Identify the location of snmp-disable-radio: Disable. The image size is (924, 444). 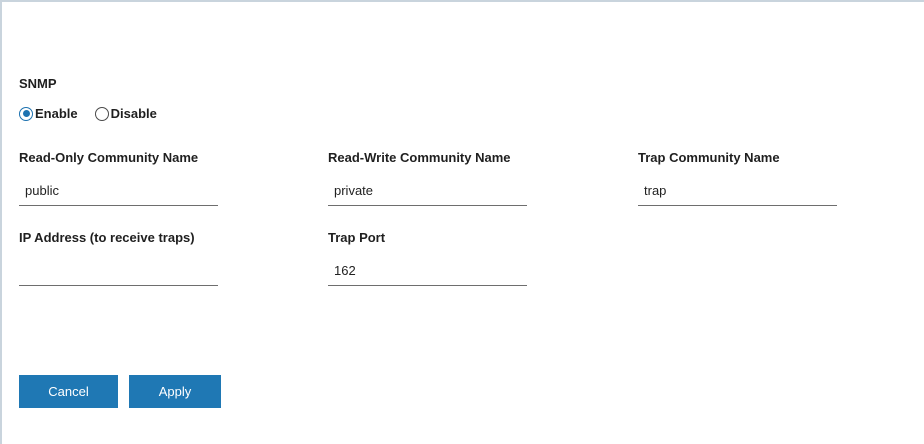
(125, 113).